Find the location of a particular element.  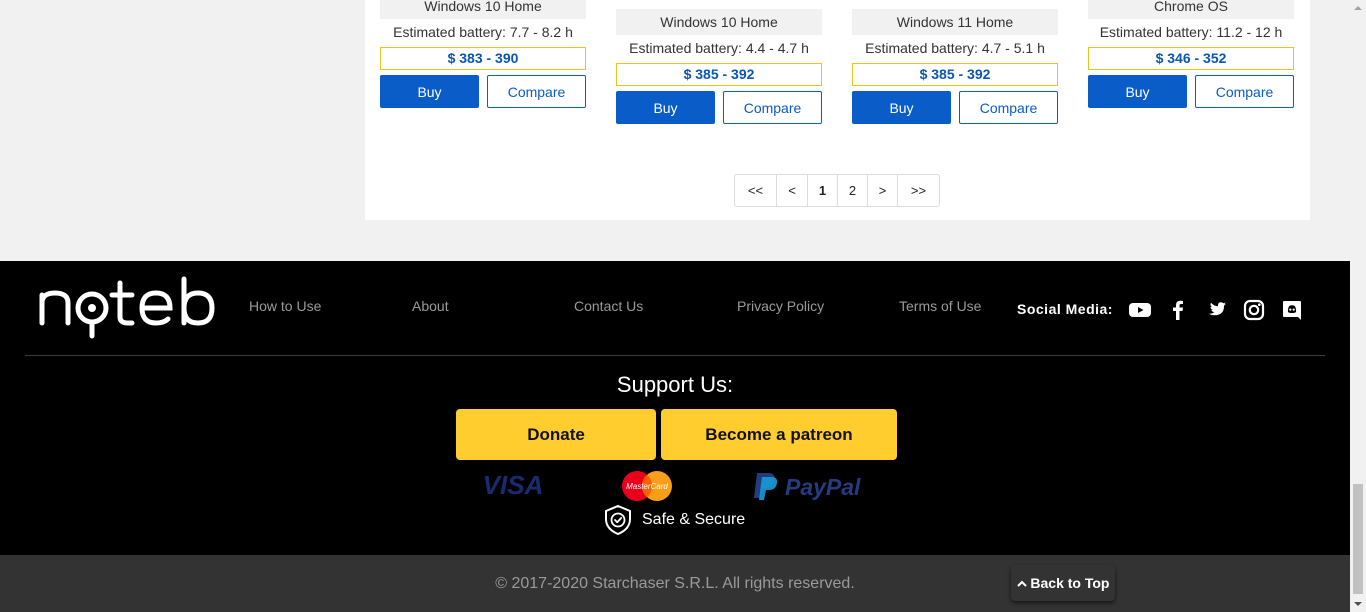

safe-secure-label: Safe & Secure is located at coordinates (694, 519).